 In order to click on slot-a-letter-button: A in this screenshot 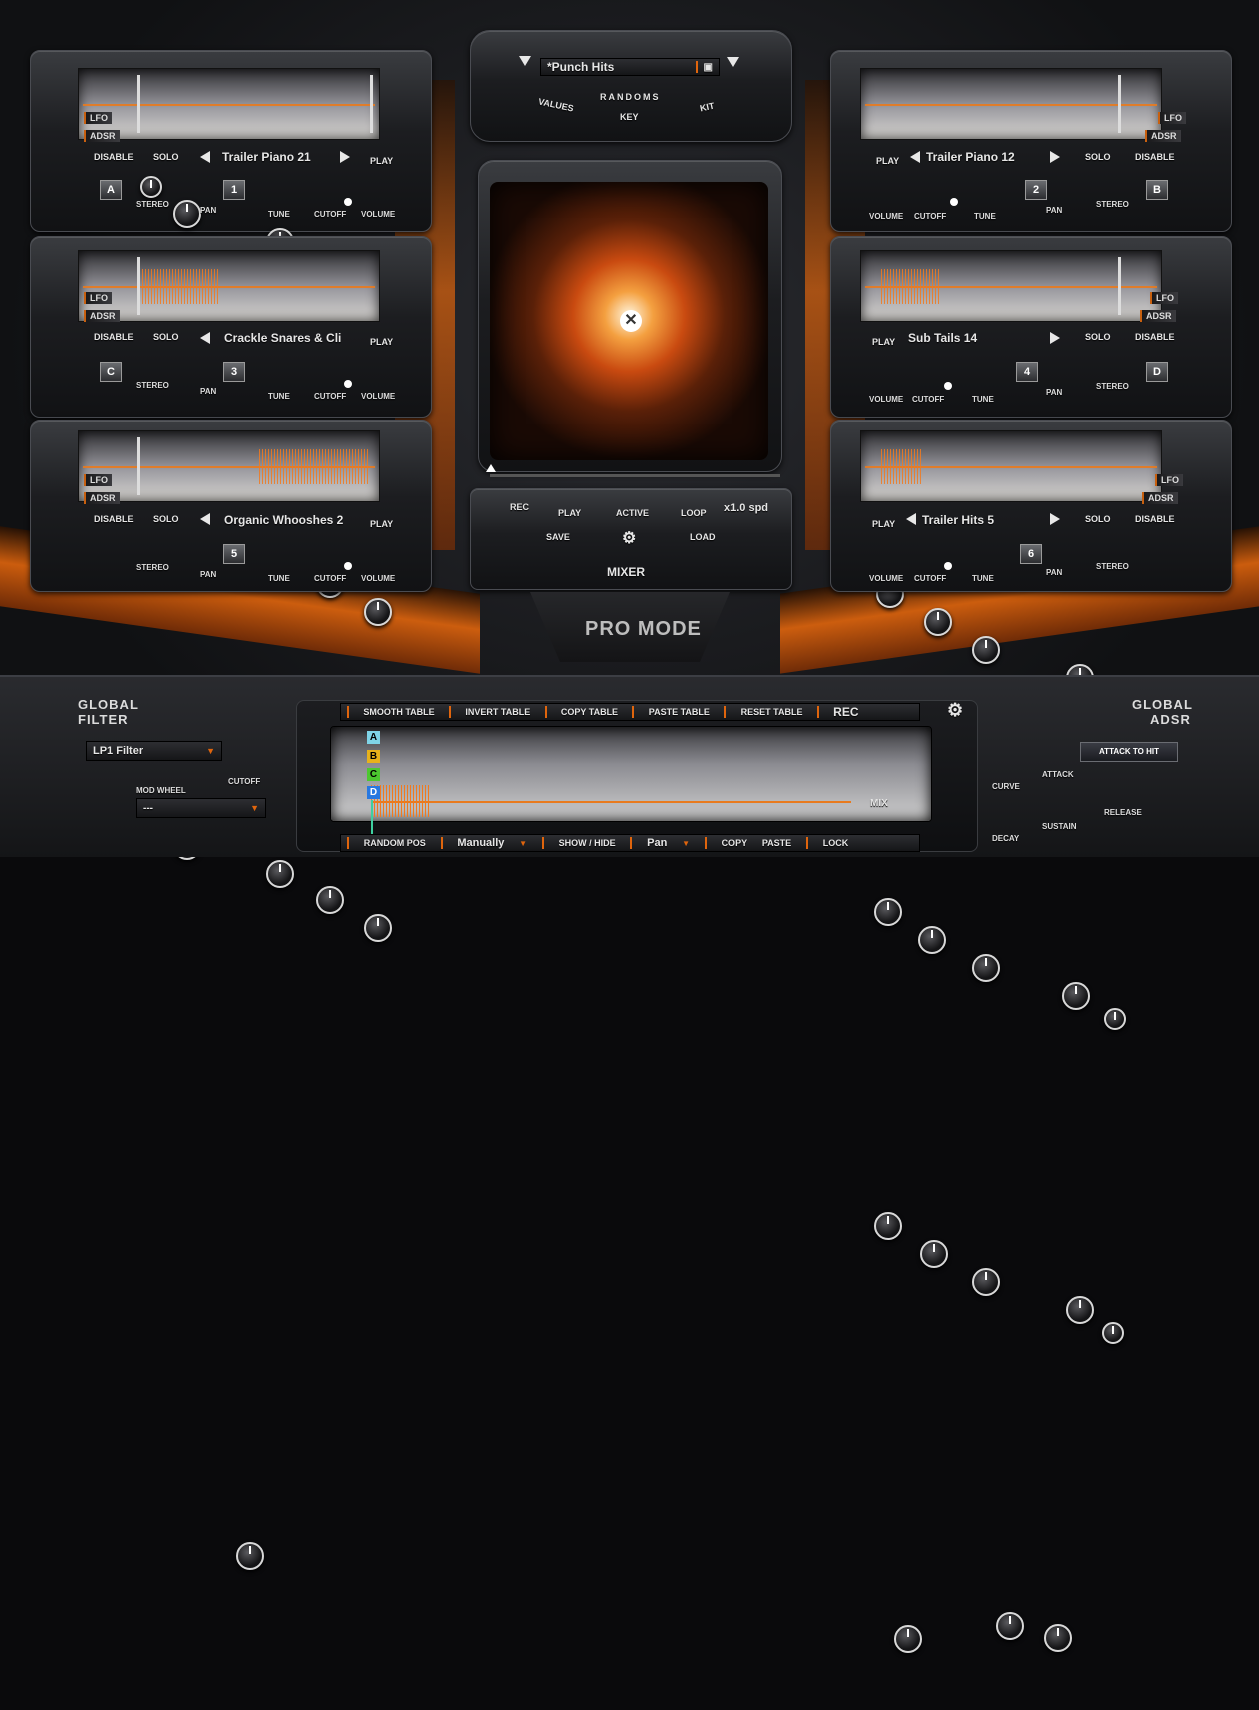, I will do `click(111, 190)`.